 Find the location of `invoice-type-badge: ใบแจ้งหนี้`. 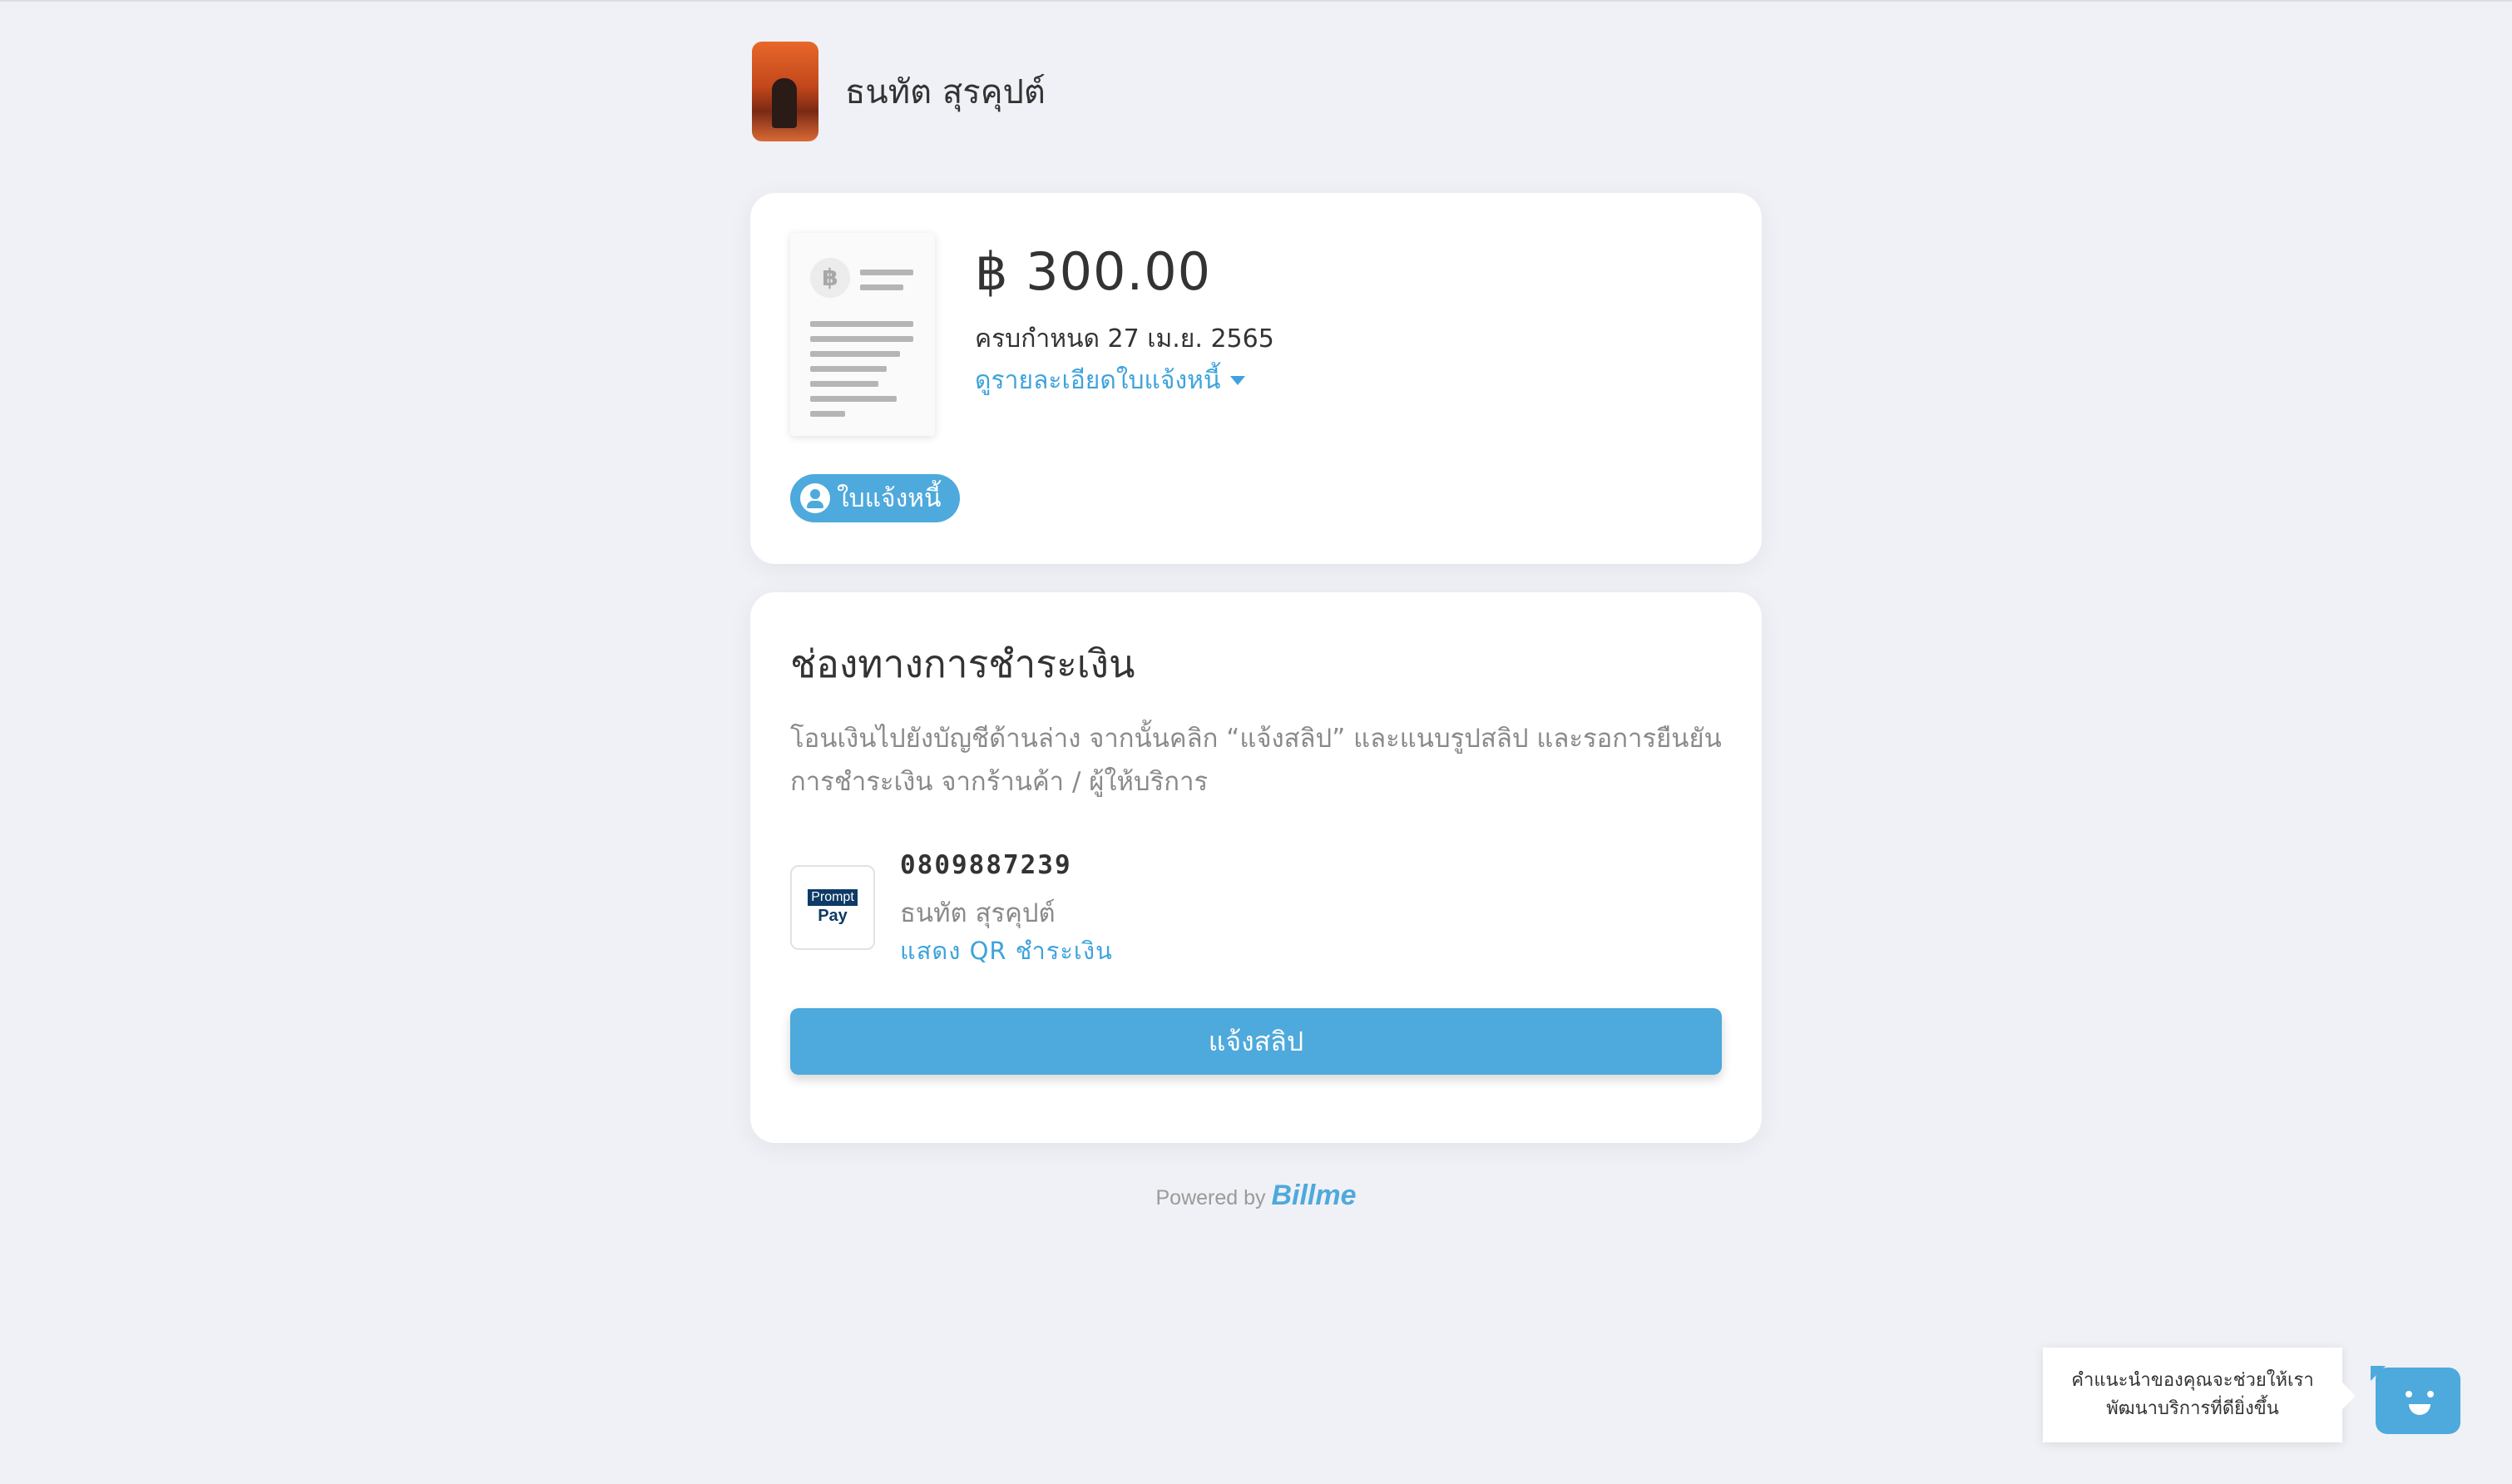

invoice-type-badge: ใบแจ้งหนี้ is located at coordinates (875, 498).